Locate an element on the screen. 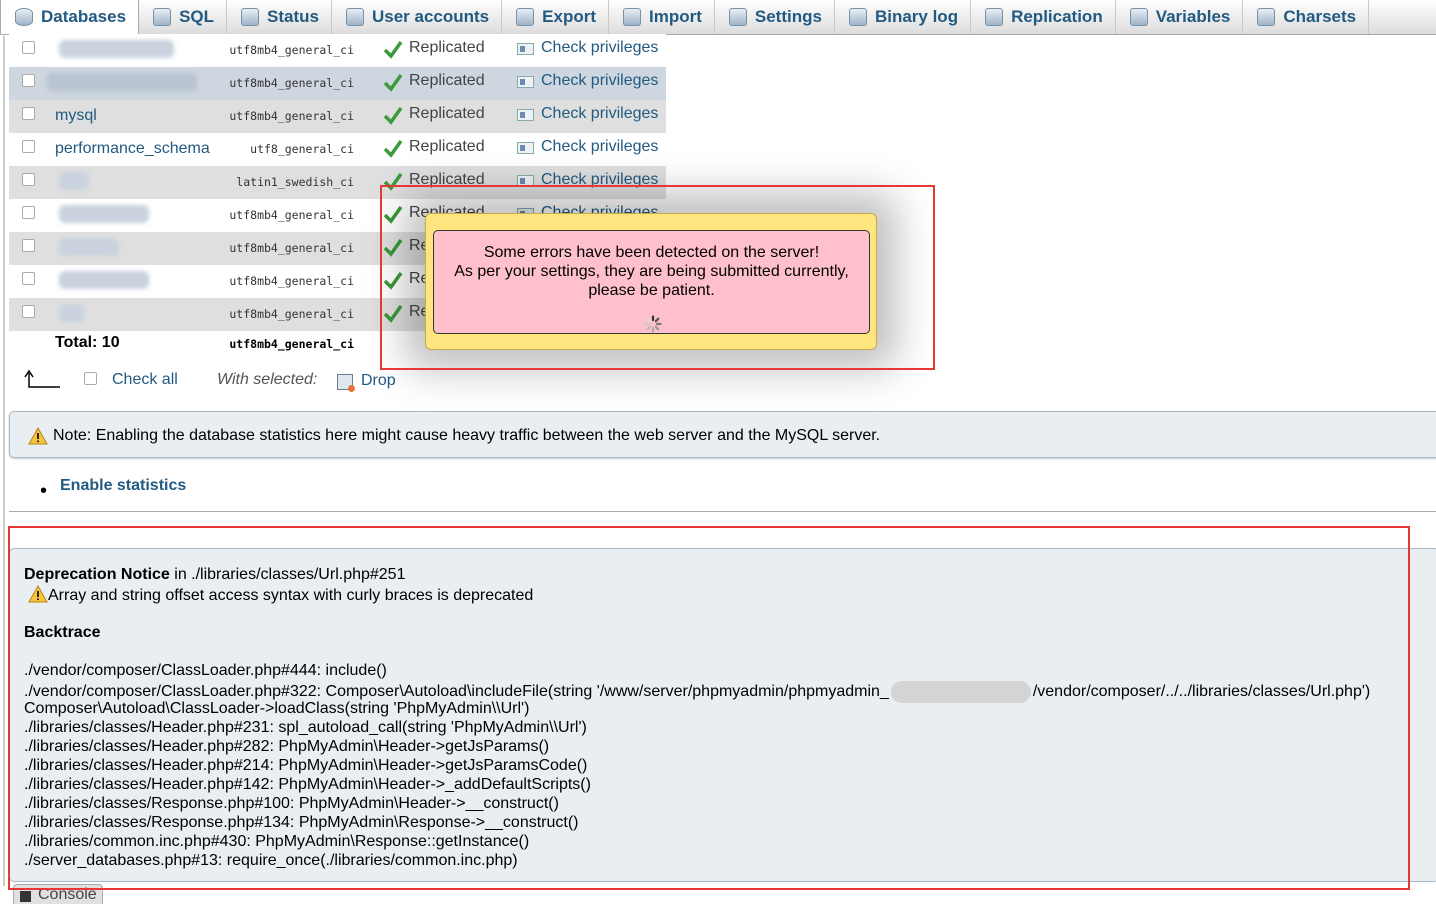 The height and width of the screenshot is (904, 1436). tab-status: Status is located at coordinates (279, 17).